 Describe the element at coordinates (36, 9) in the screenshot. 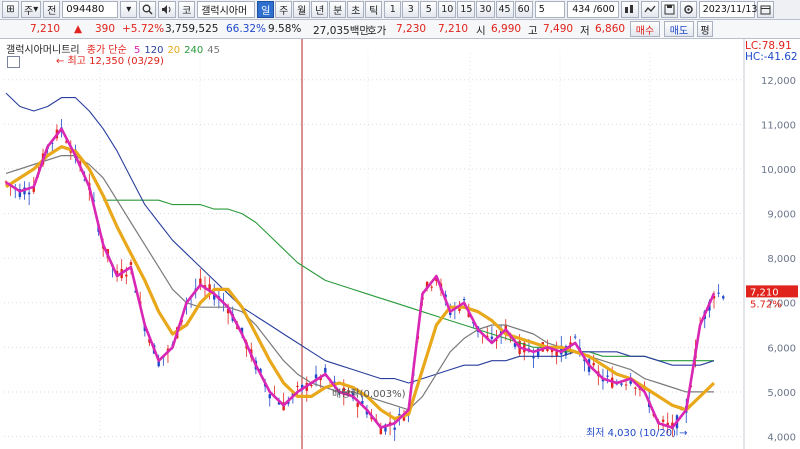

I see `chevron-down-icon: ▾` at that location.